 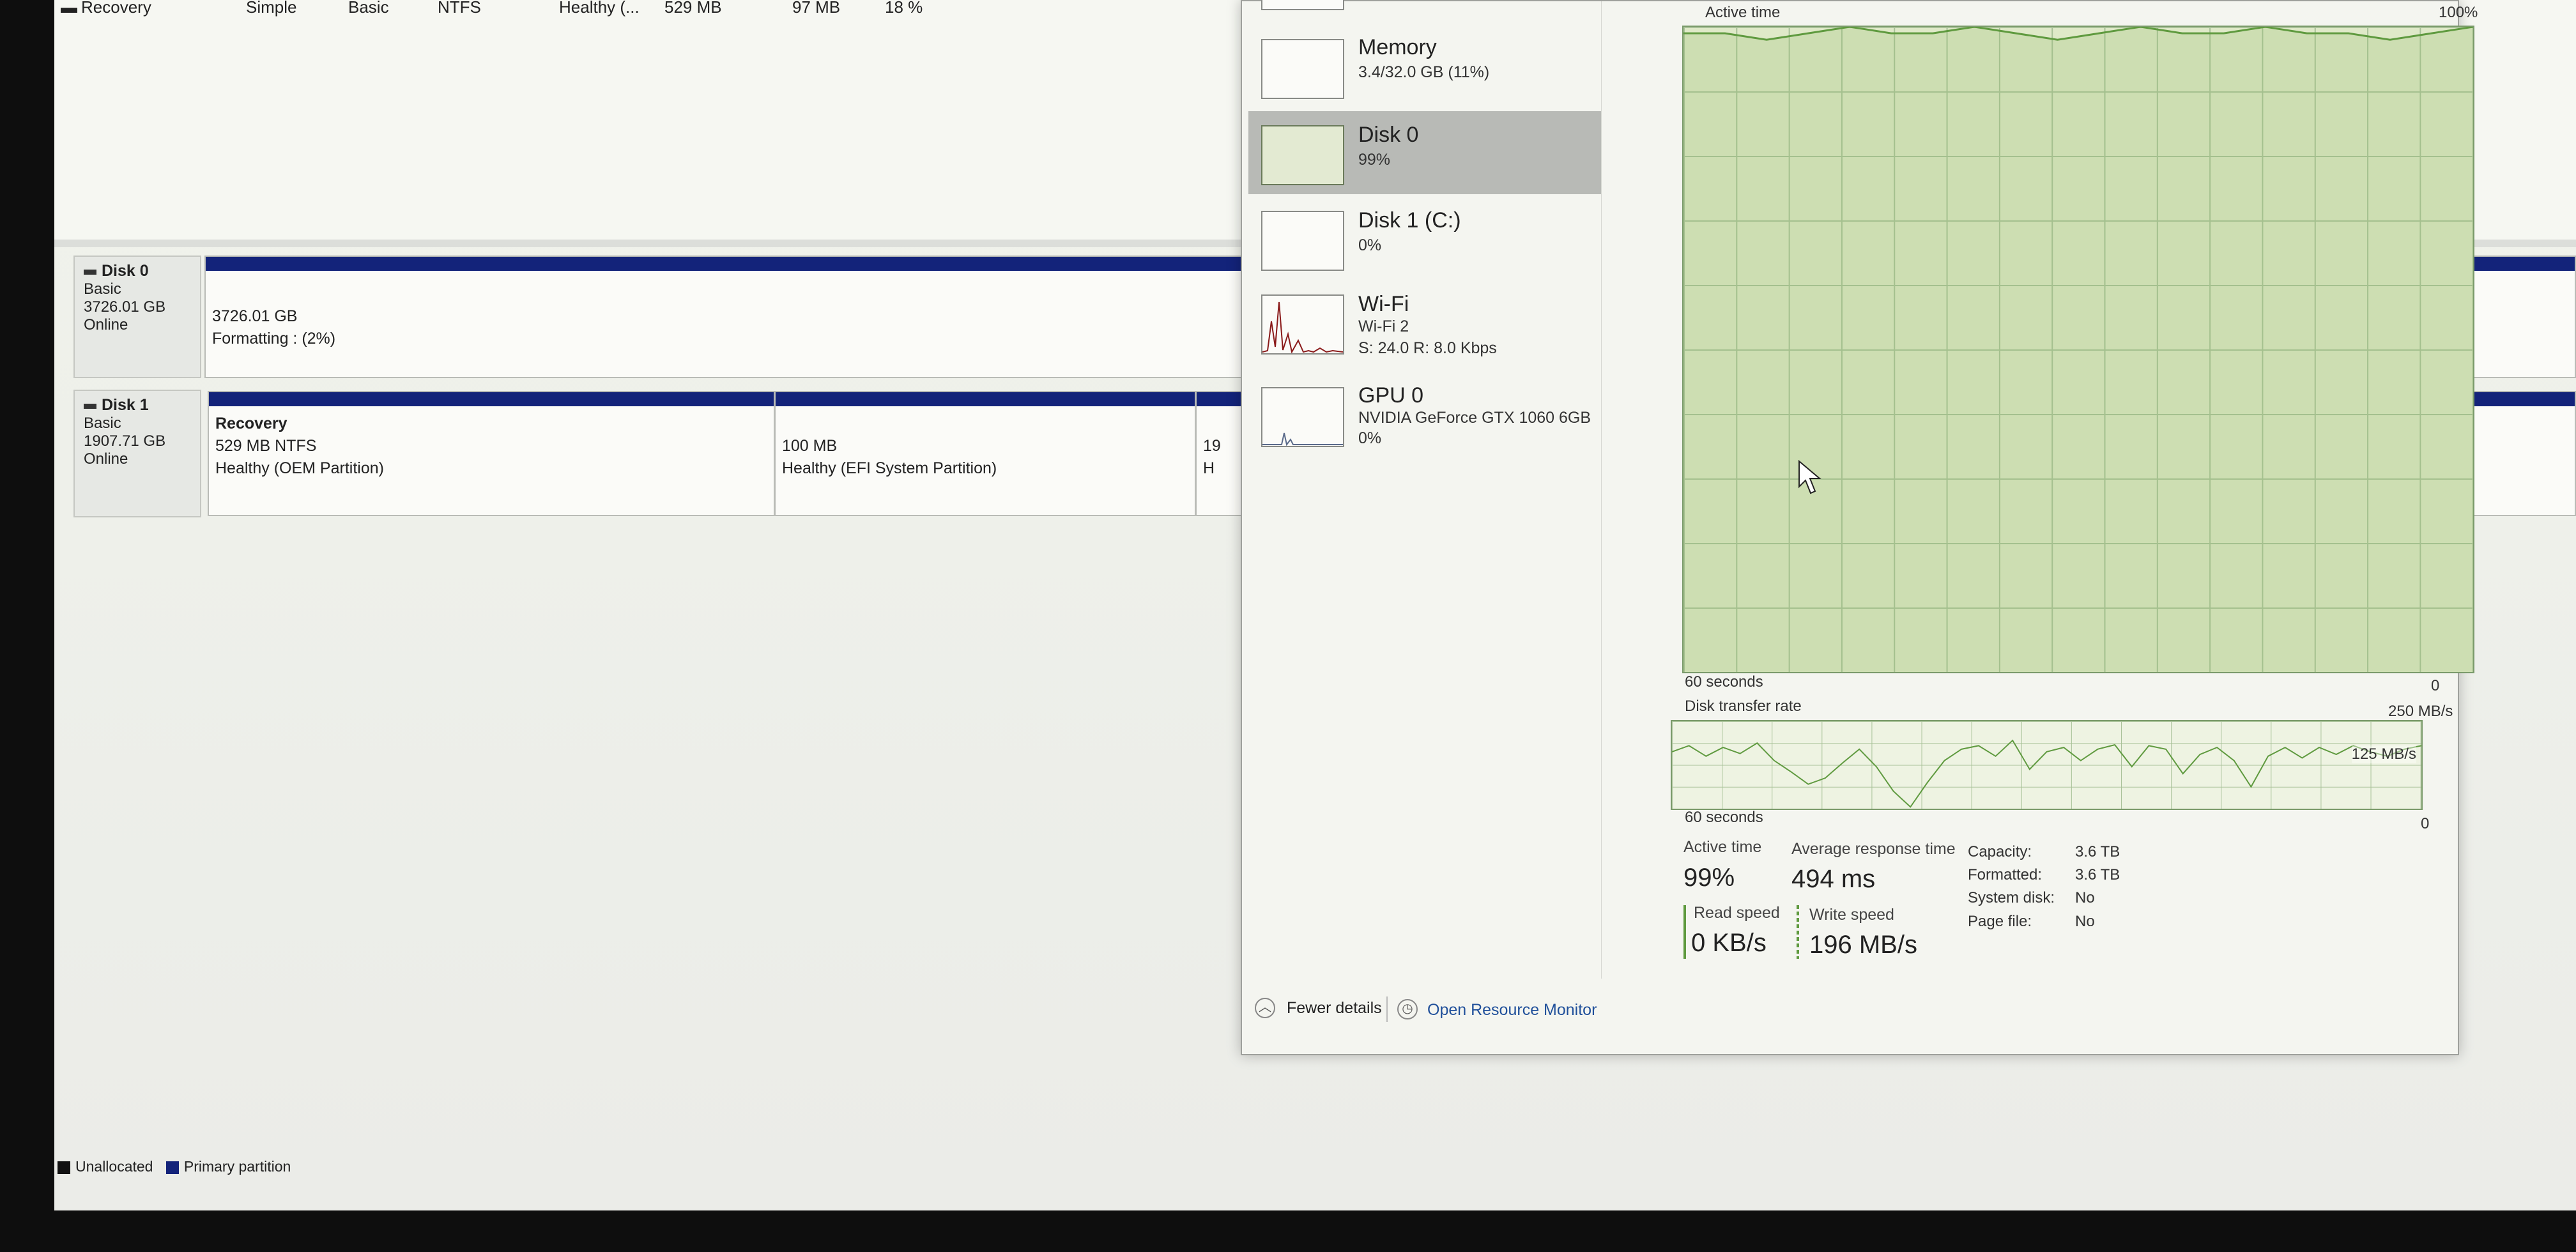 What do you see at coordinates (459, 8) in the screenshot?
I see `volume-fs: NTFS` at bounding box center [459, 8].